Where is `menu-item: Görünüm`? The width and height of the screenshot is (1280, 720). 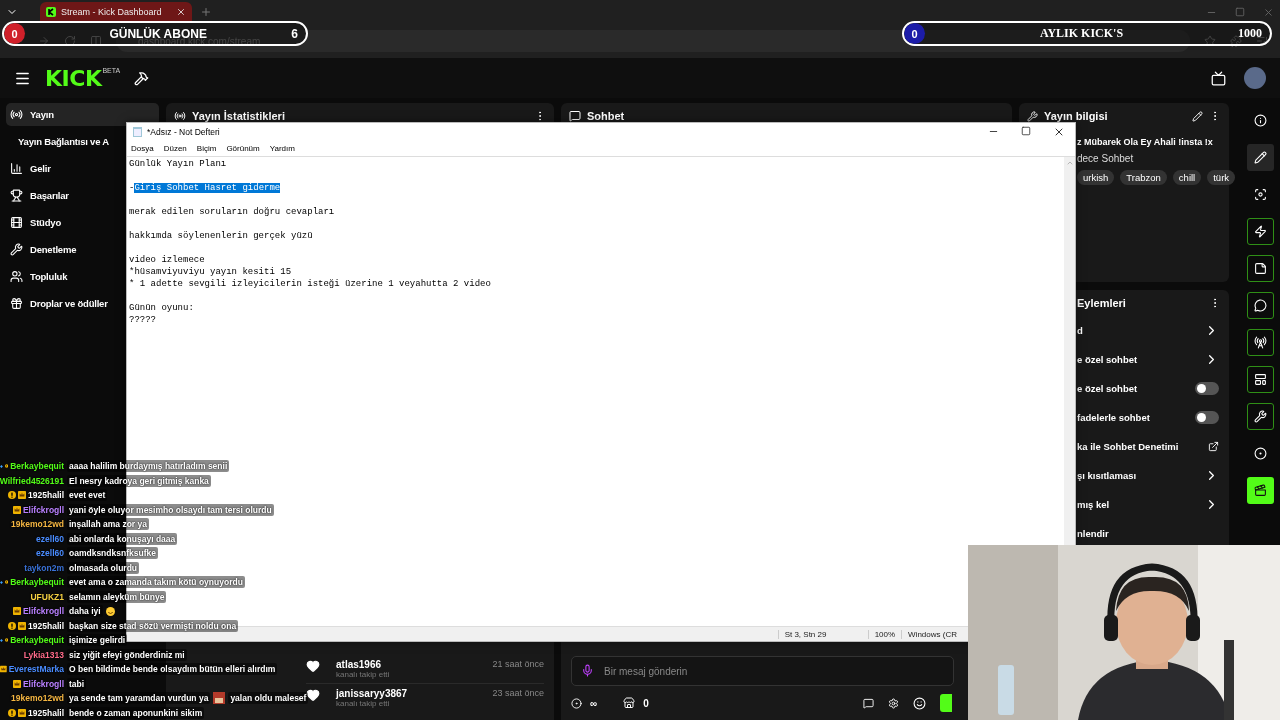
menu-item: Görünüm is located at coordinates (243, 148).